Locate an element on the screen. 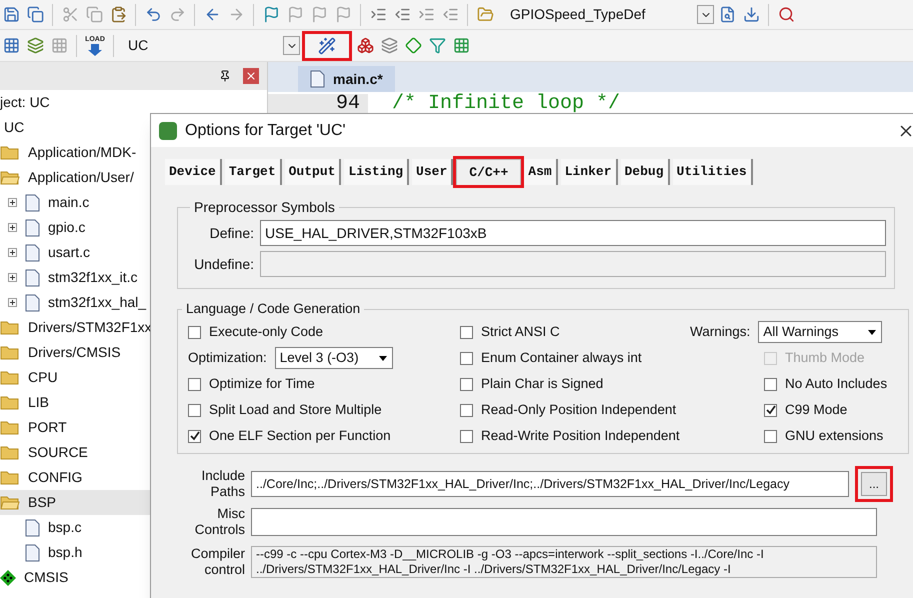 Image resolution: width=913 pixels, height=598 pixels. undefine-field is located at coordinates (573, 264).